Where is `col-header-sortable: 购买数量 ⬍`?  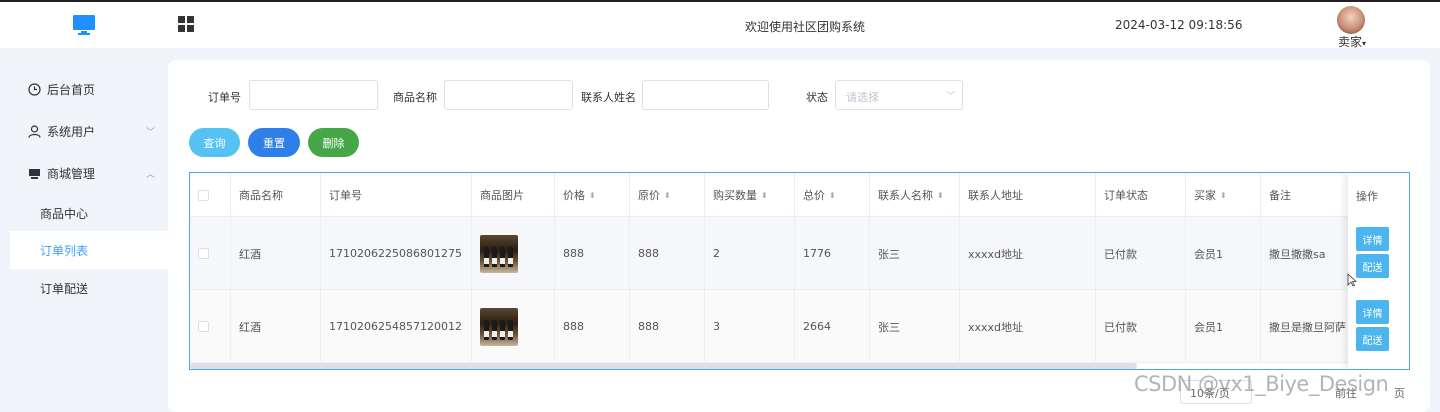
col-header-sortable: 购买数量 ⬍ is located at coordinates (750, 195).